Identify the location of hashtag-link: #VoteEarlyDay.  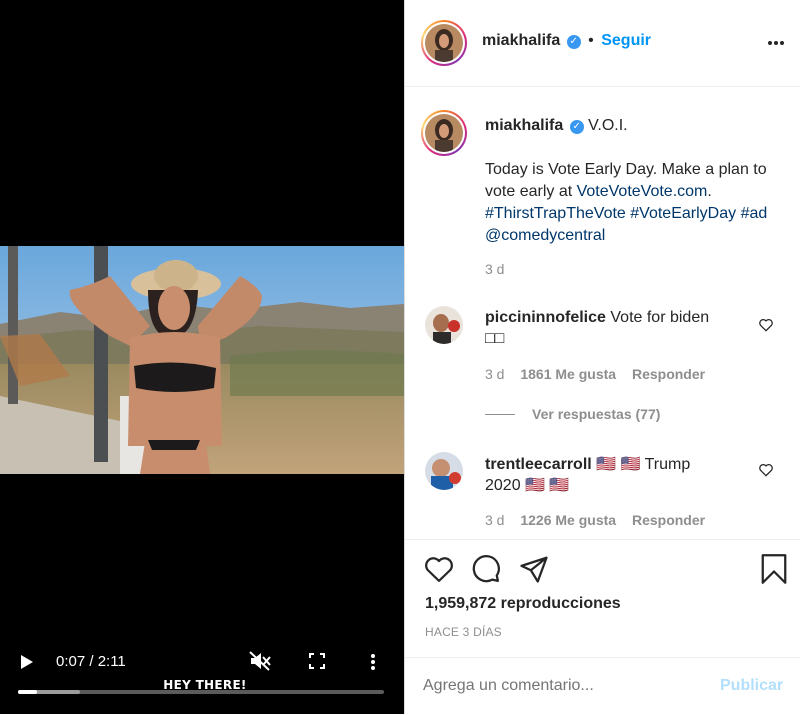
(683, 213).